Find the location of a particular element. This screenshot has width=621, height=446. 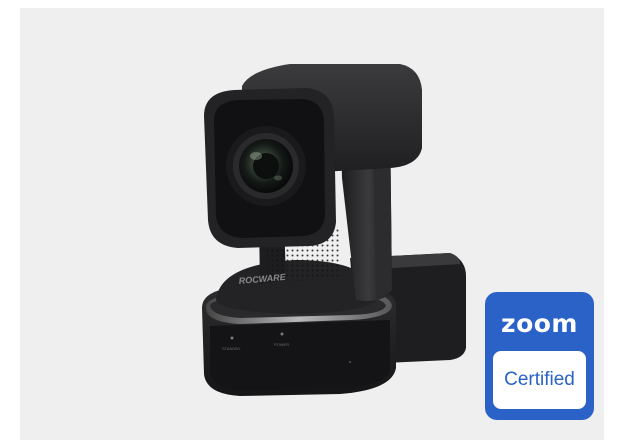

zoom-logo-text: zoom is located at coordinates (539, 323).